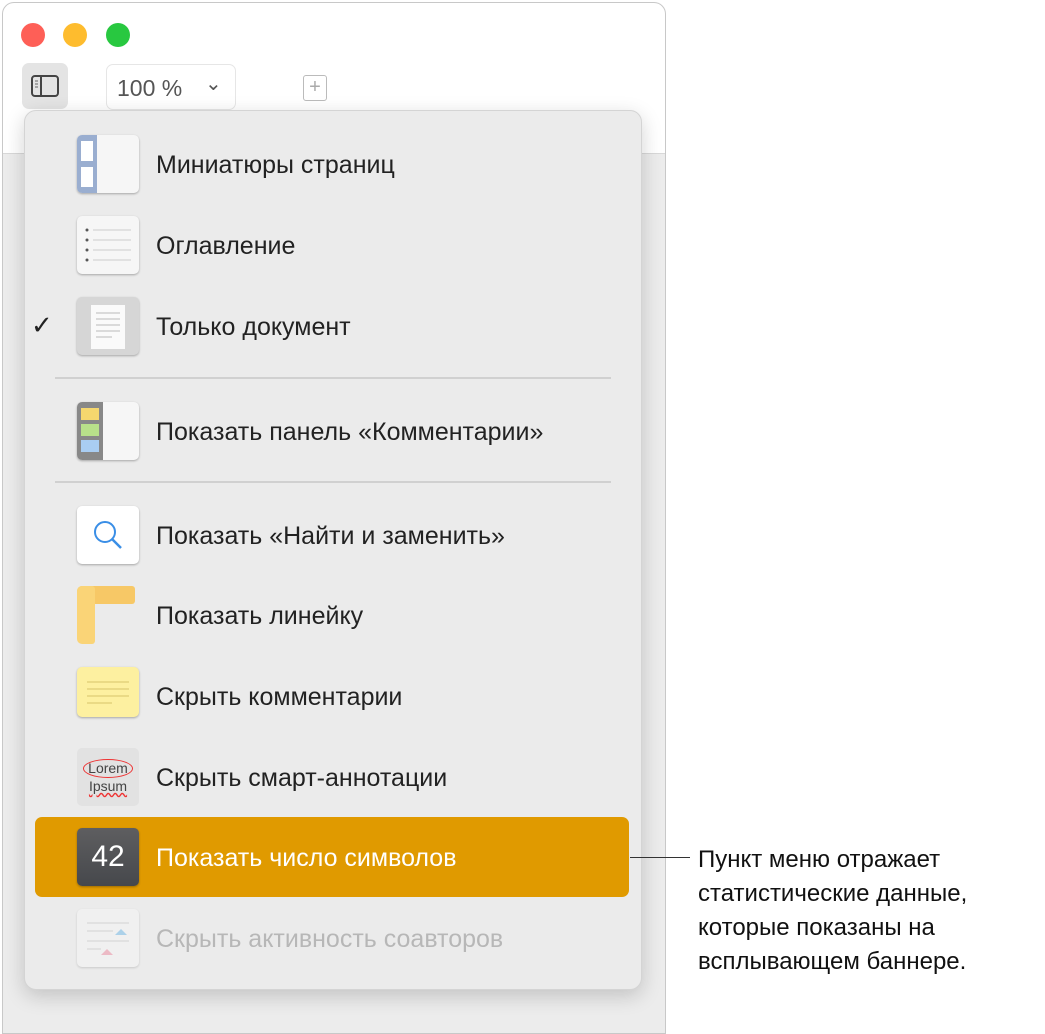 Image resolution: width=1045 pixels, height=1034 pixels. I want to click on view-button, so click(45, 86).